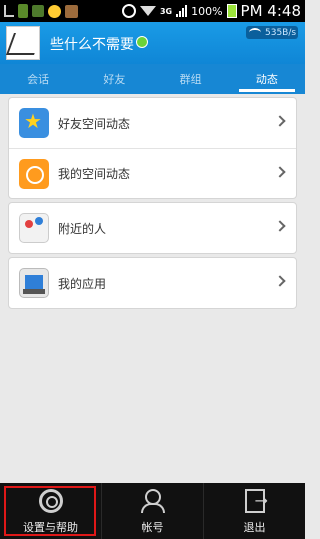 Image resolution: width=320 pixels, height=539 pixels. What do you see at coordinates (254, 527) in the screenshot?
I see `menu-label: 退出` at bounding box center [254, 527].